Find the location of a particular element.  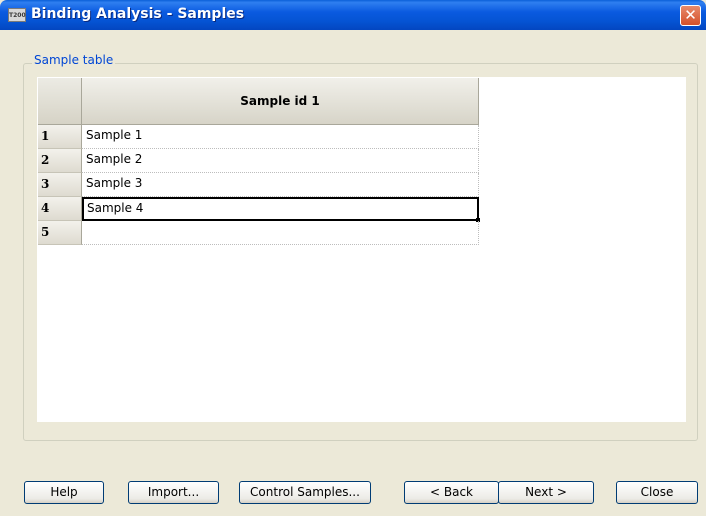

table-cell-selected: Sample 4 is located at coordinates (281, 209).